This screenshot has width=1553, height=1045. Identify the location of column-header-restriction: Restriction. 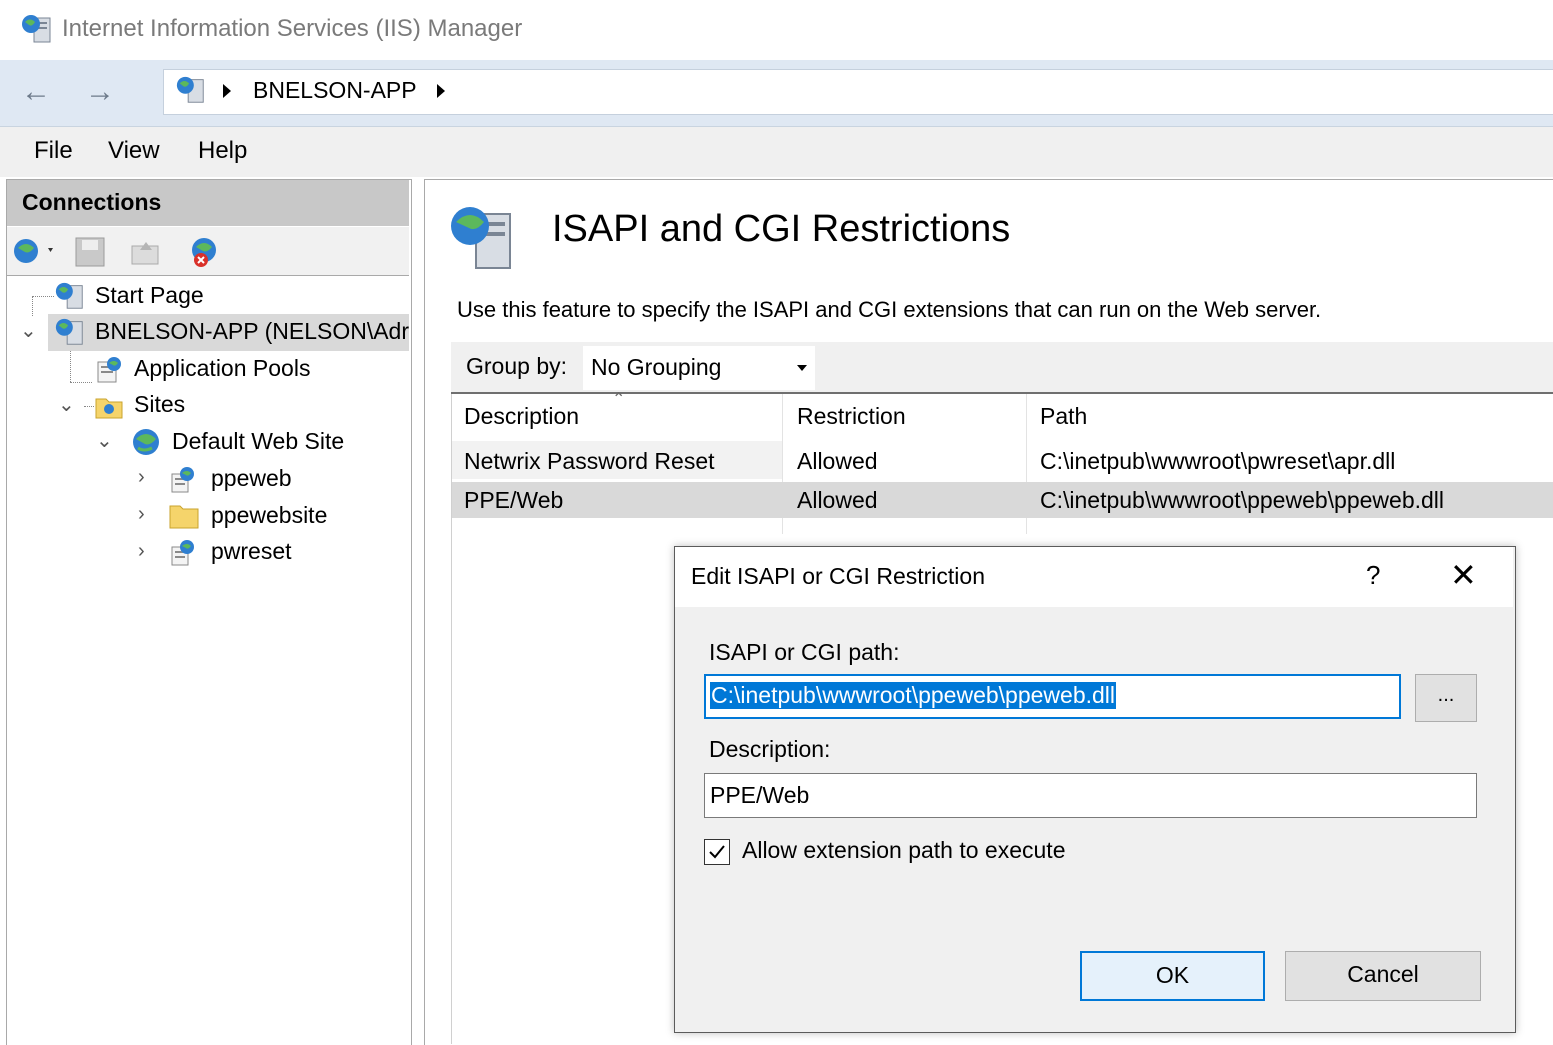
(851, 416).